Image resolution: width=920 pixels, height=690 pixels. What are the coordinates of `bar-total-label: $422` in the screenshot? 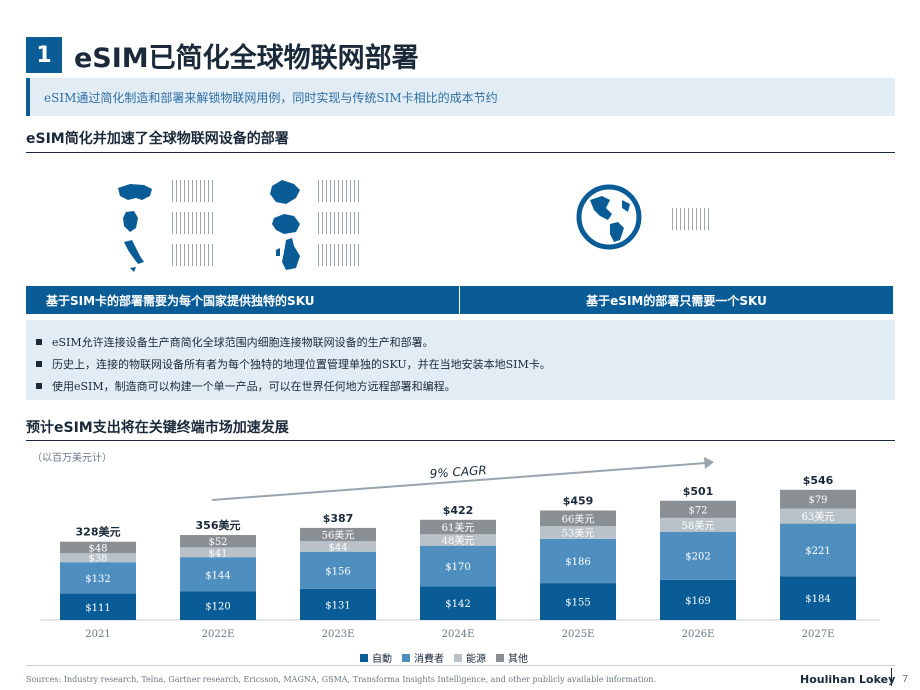 It's located at (458, 510).